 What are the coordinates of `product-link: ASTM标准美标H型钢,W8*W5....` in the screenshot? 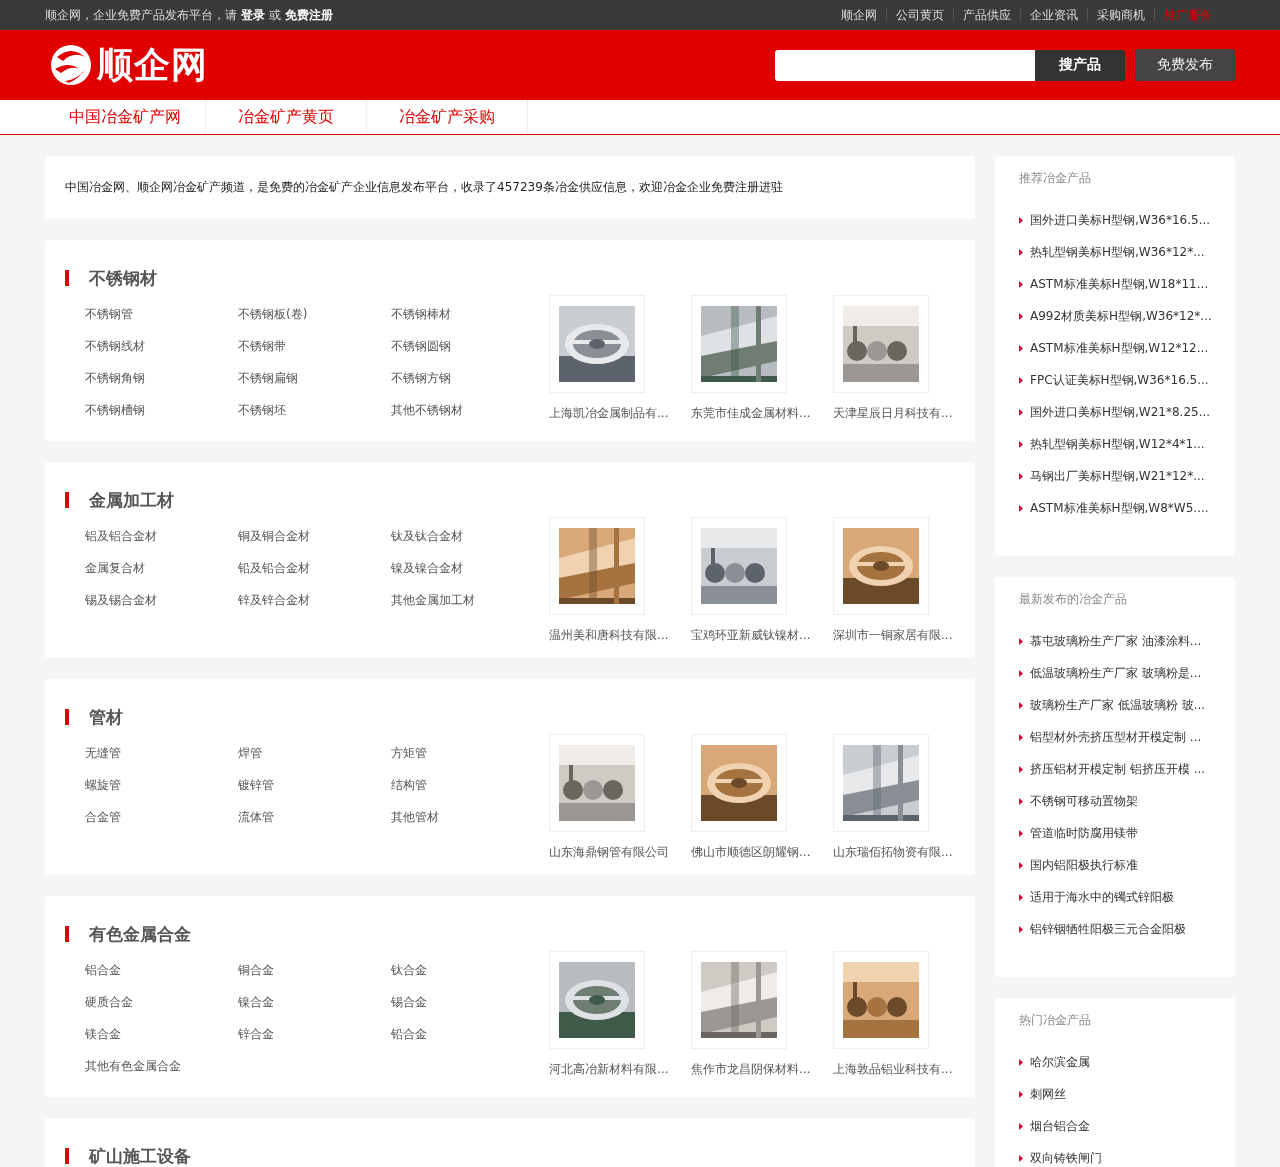 It's located at (1119, 508).